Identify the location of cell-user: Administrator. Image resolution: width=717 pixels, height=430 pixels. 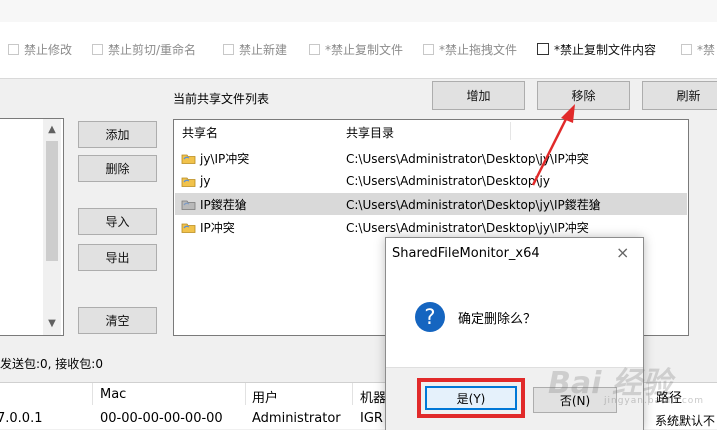
(296, 418).